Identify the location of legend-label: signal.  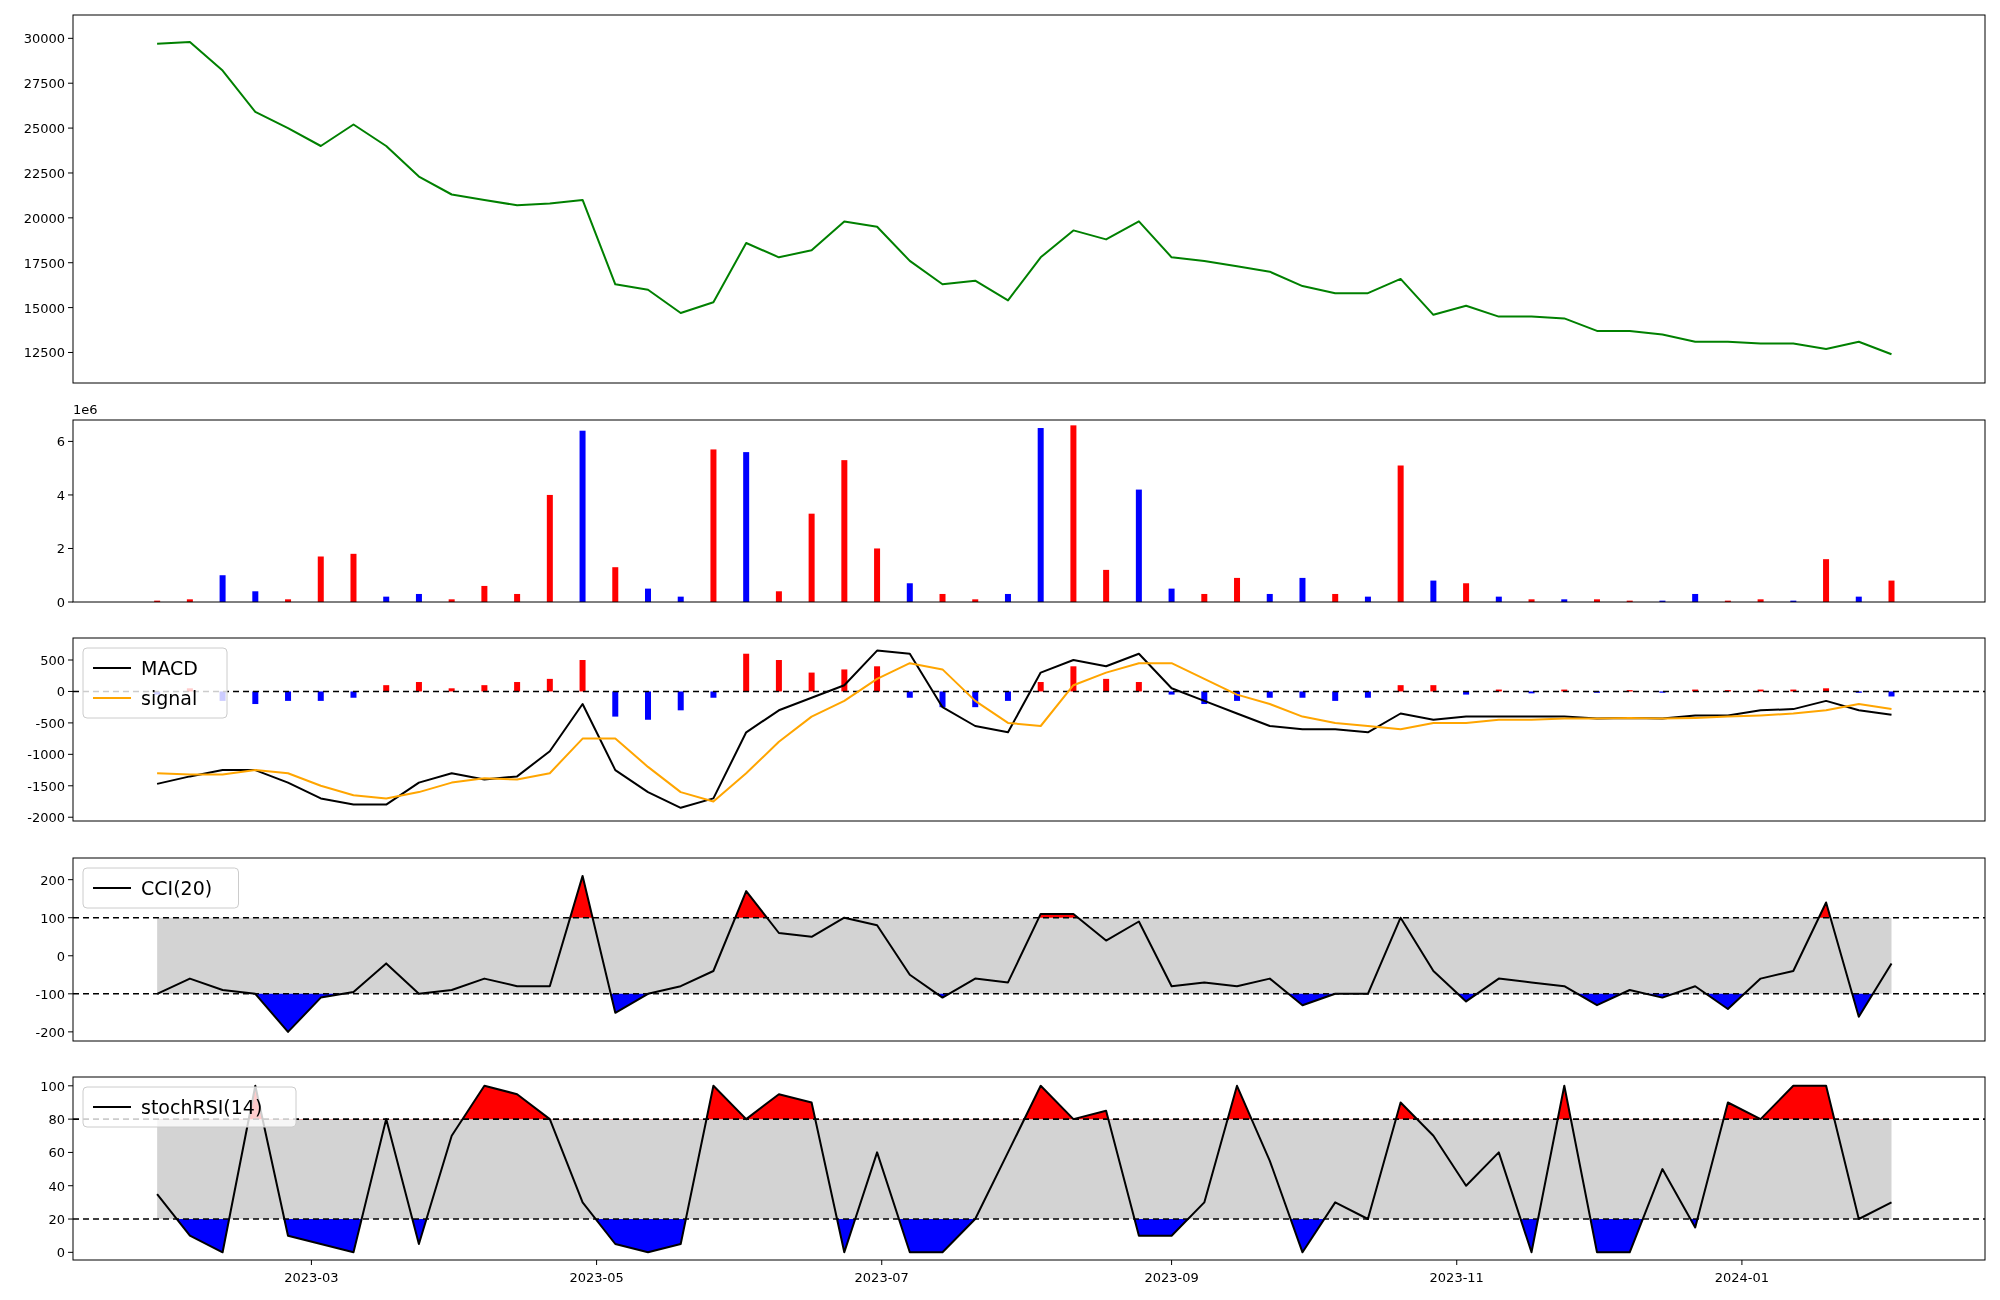
(169, 698).